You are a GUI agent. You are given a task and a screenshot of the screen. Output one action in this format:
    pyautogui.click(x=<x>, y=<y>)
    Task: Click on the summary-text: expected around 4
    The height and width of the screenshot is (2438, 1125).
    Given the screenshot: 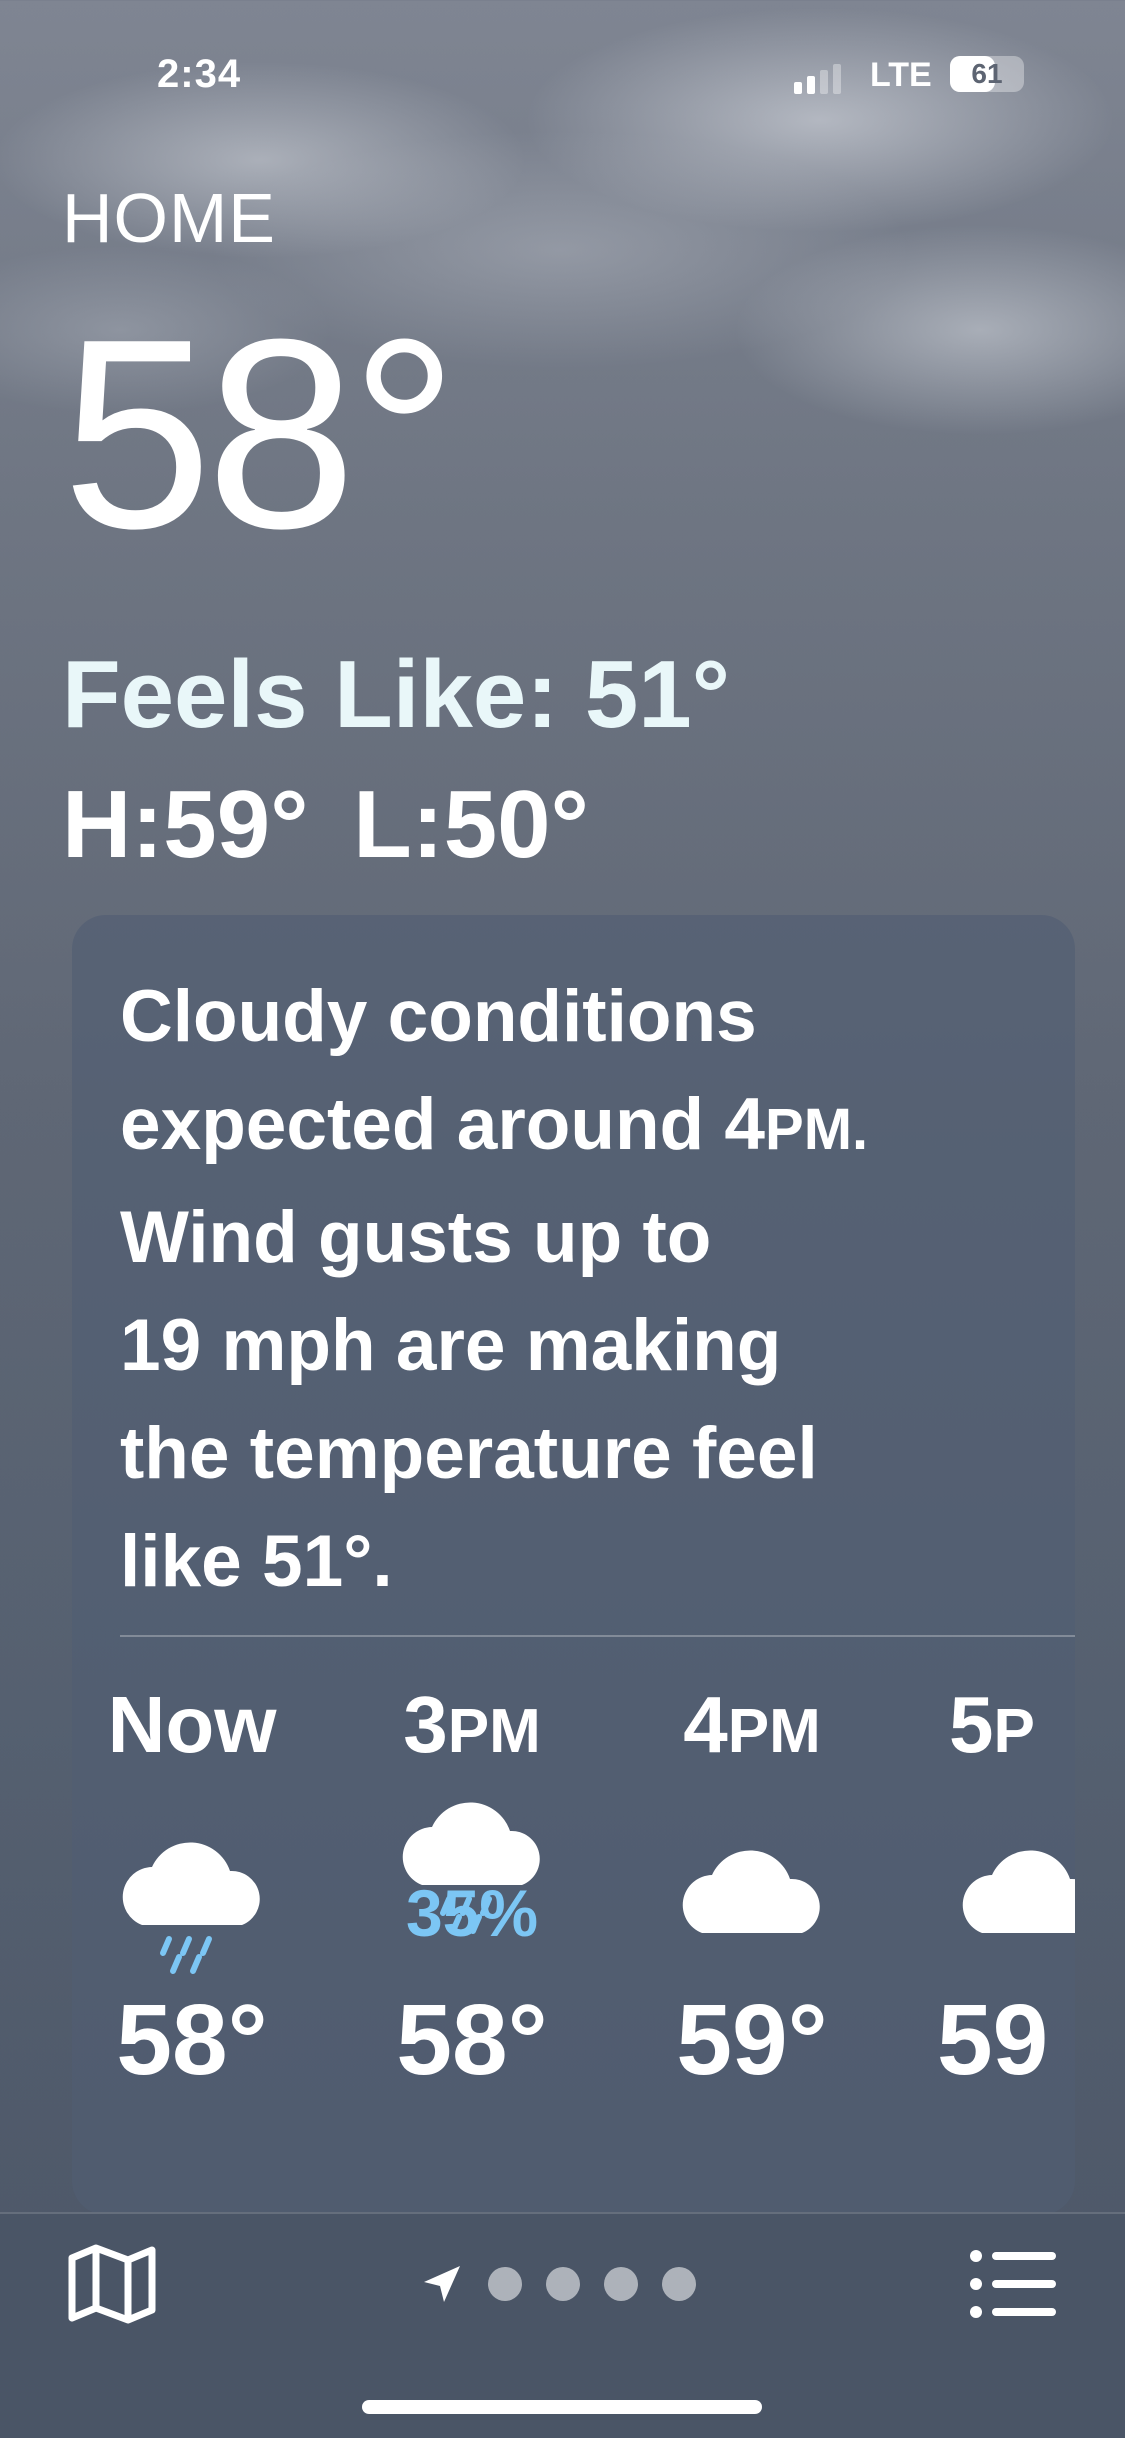 What is the action you would take?
    pyautogui.click(x=443, y=1124)
    